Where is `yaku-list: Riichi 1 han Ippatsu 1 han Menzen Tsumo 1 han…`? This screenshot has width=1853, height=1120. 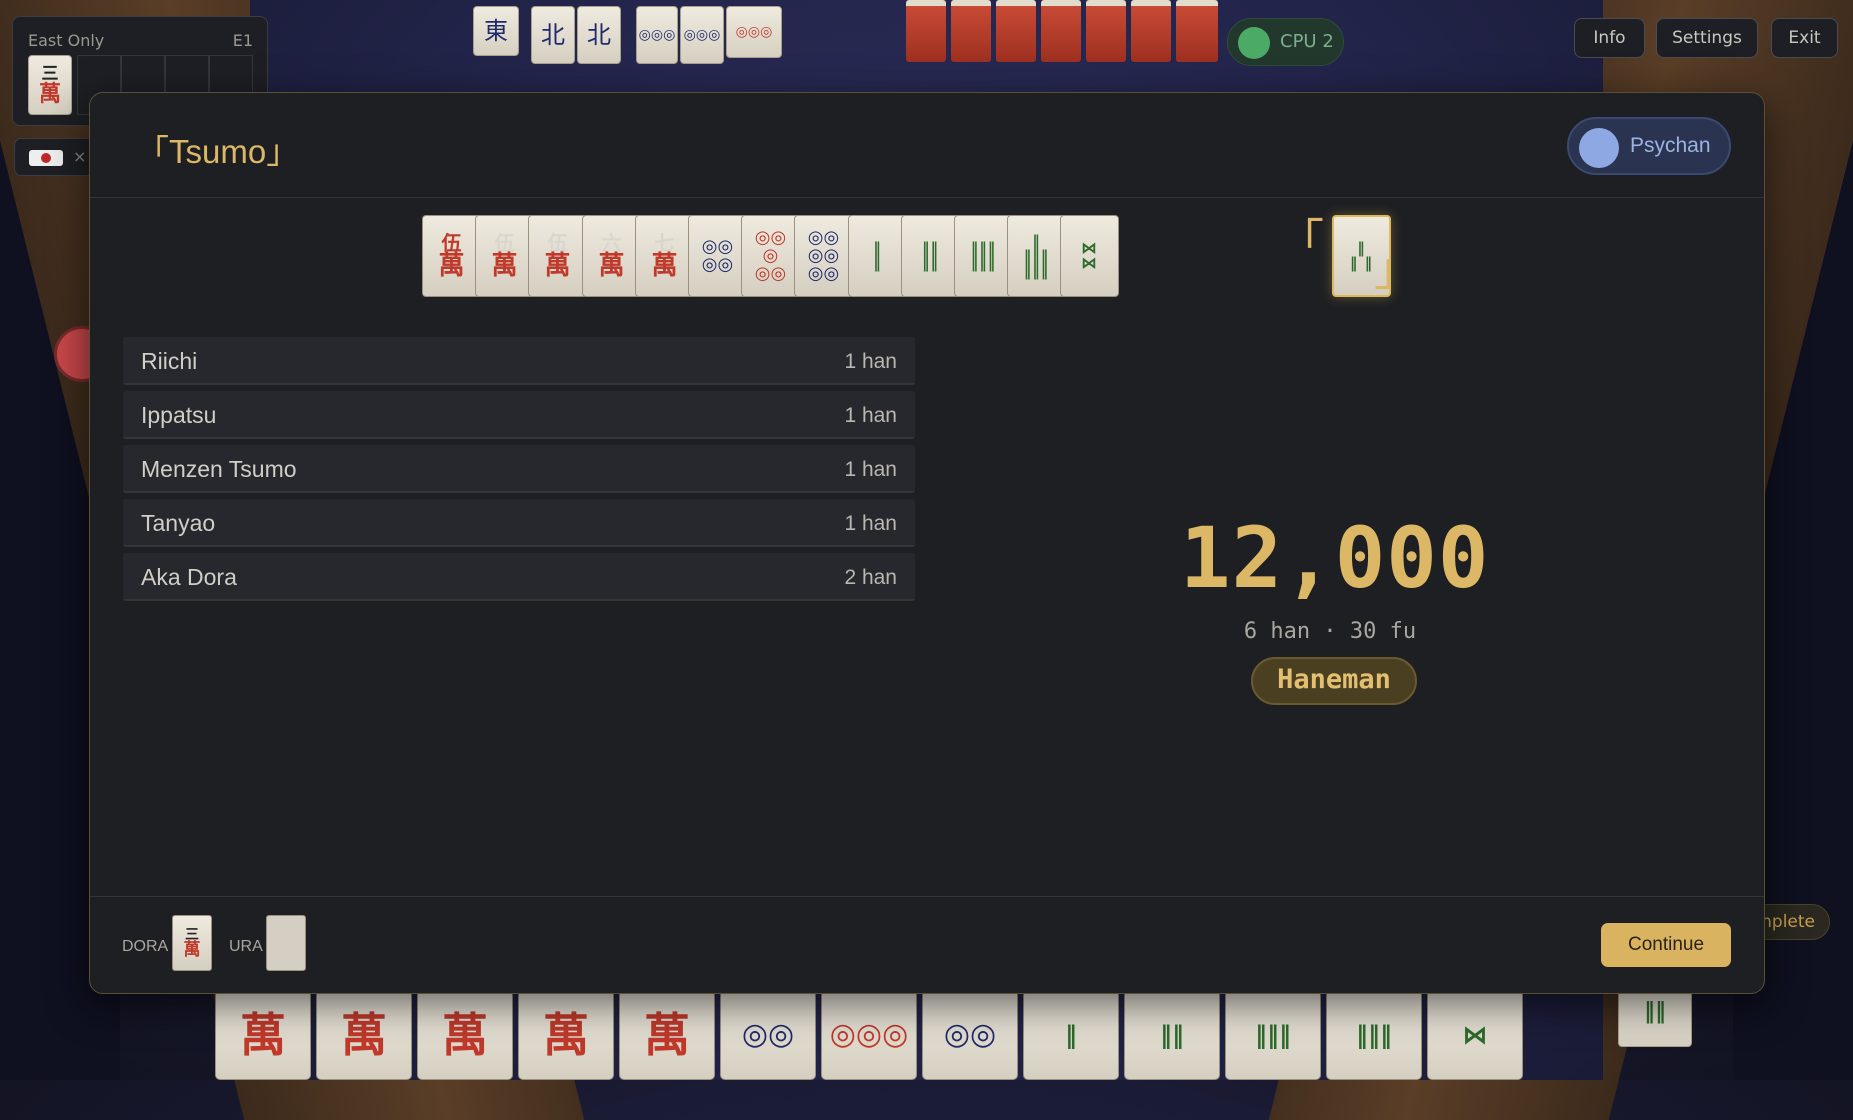
yaku-list: Riichi 1 han Ippatsu 1 han Menzen Tsumo 1 han… is located at coordinates (519, 472).